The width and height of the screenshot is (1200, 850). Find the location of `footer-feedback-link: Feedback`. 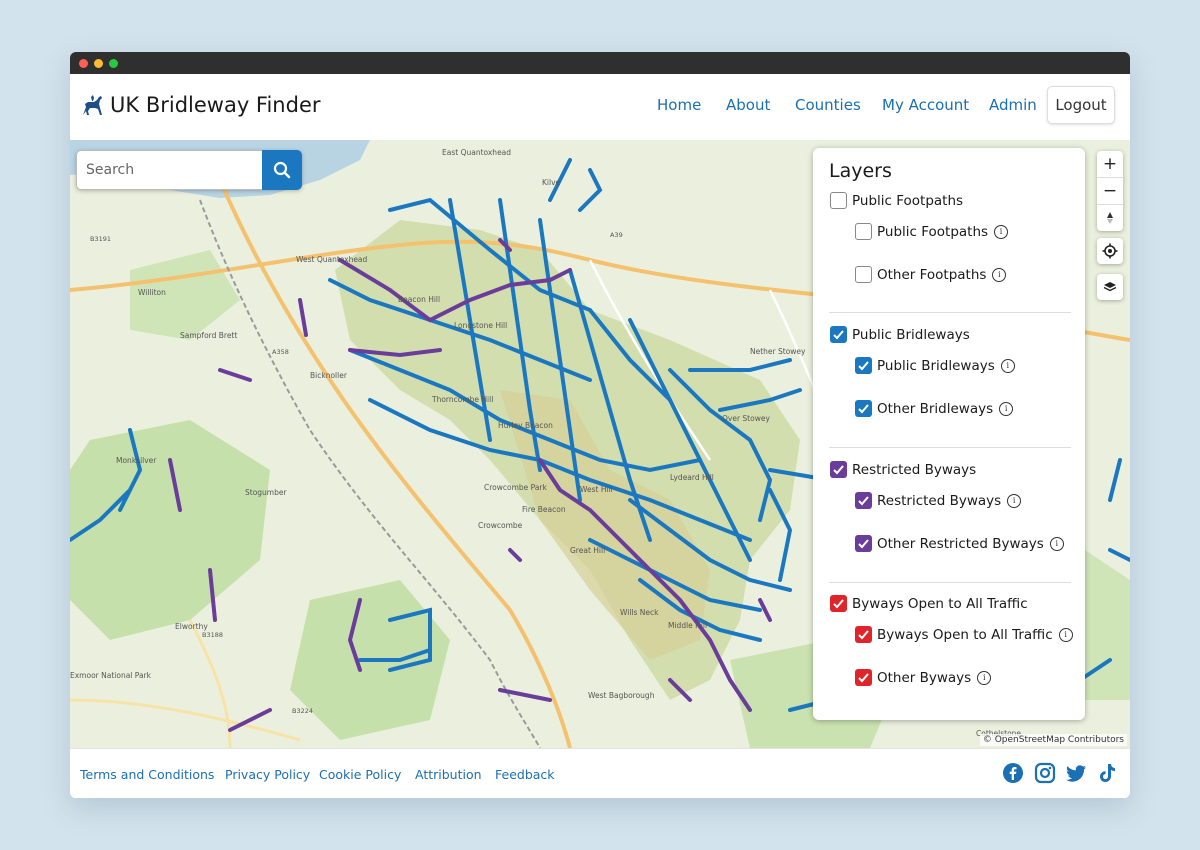

footer-feedback-link: Feedback is located at coordinates (525, 774).